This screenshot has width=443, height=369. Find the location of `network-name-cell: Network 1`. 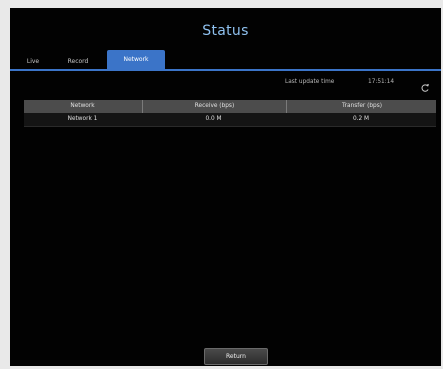

network-name-cell: Network 1 is located at coordinates (82, 119).